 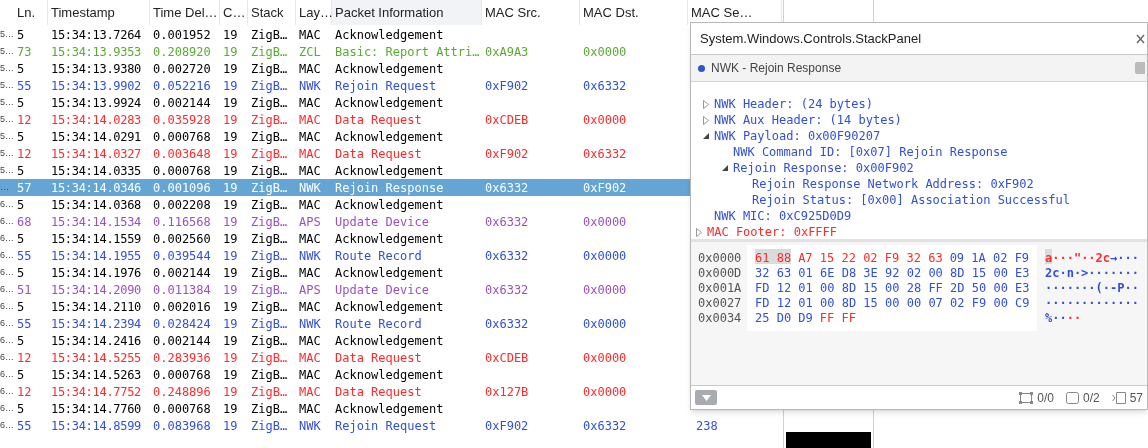 What do you see at coordinates (1136, 398) in the screenshot?
I see `counter-label: 57` at bounding box center [1136, 398].